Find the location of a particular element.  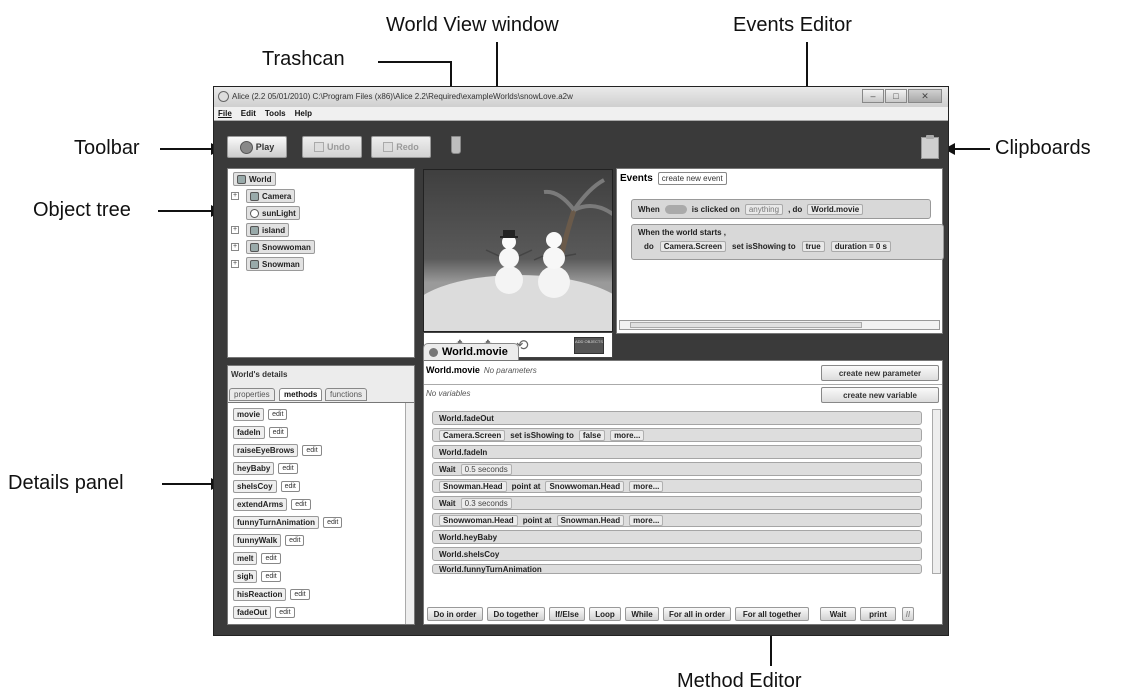

stmt-target: Snowwoman.Head is located at coordinates (478, 520).